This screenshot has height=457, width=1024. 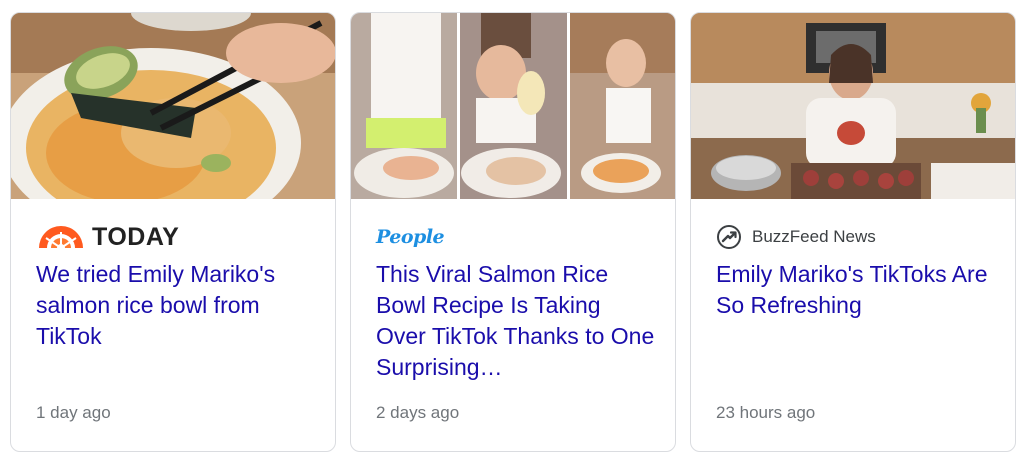 I want to click on today-logo: TODAY, so click(x=107, y=237).